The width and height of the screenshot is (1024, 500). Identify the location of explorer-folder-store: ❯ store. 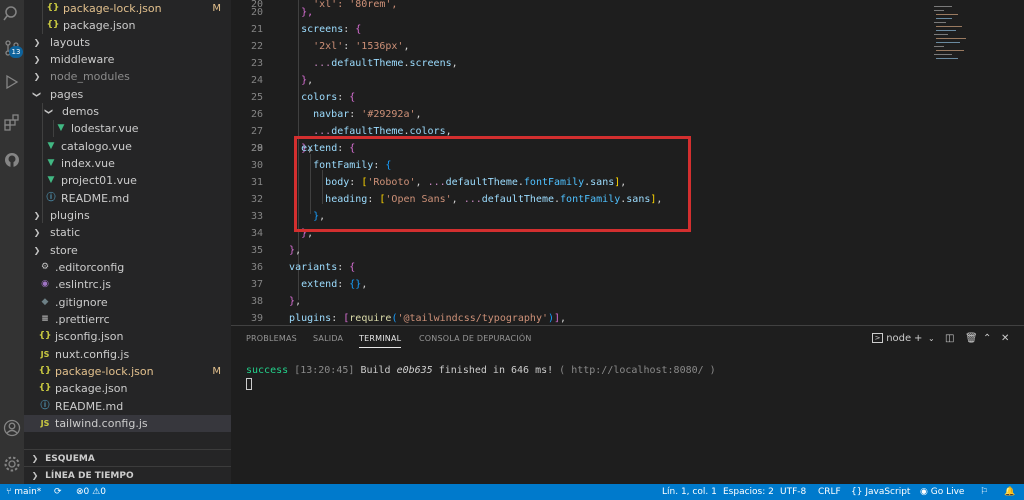
(127, 250).